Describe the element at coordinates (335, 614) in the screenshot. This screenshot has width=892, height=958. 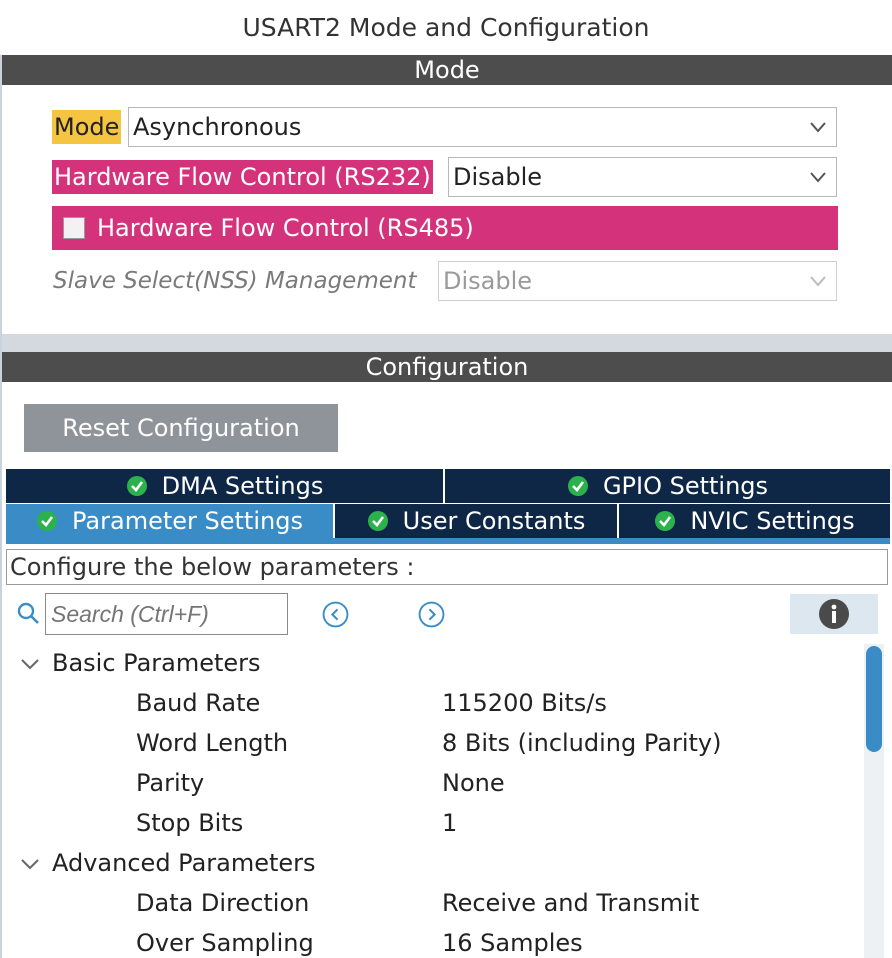
I see `previous-icon` at that location.